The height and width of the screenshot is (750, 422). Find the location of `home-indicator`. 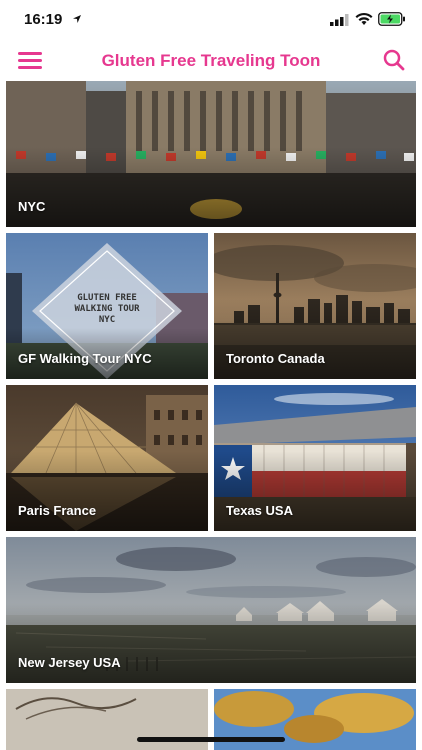

home-indicator is located at coordinates (211, 739).